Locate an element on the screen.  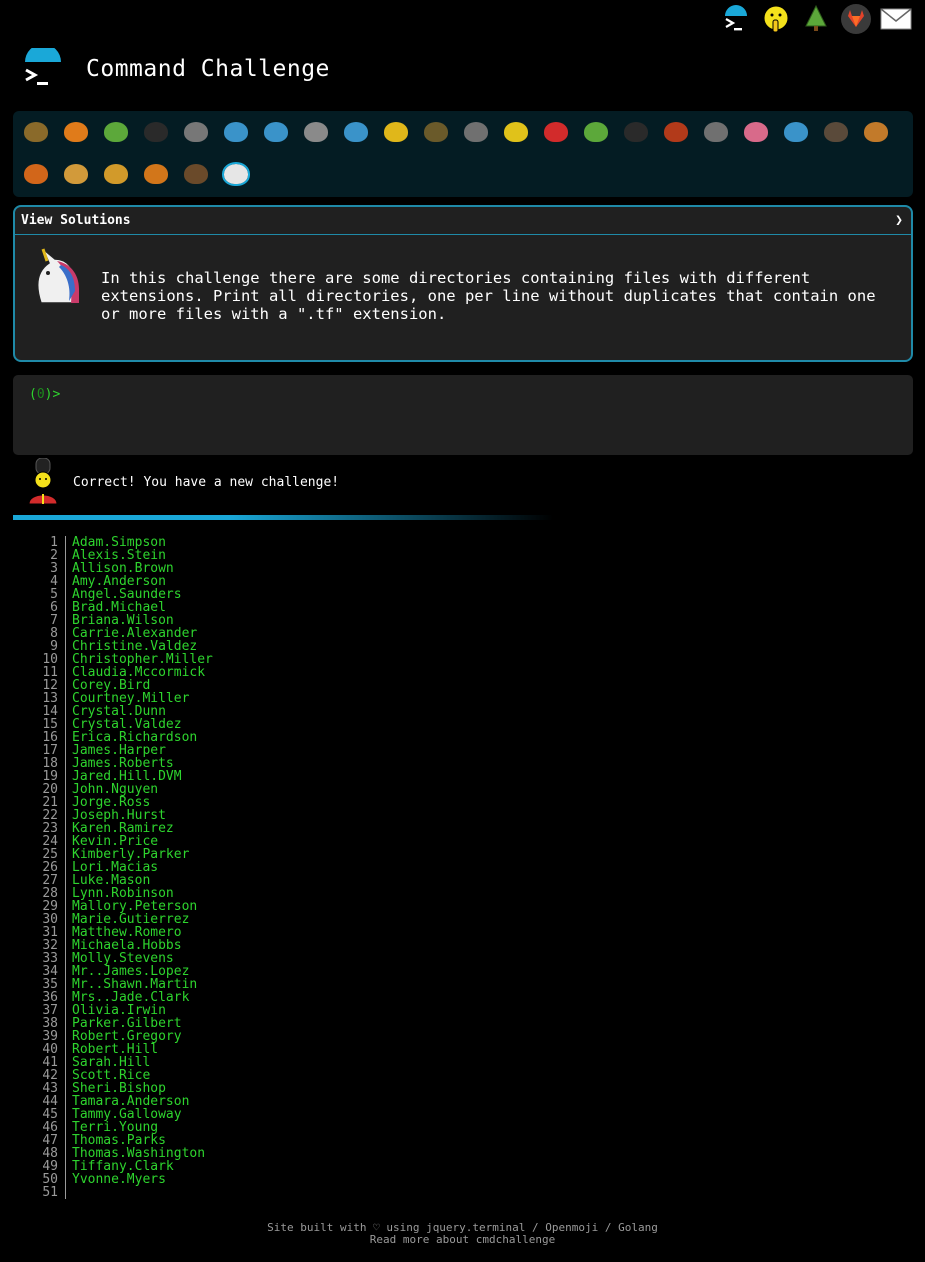
fox-icon is located at coordinates (36, 174).